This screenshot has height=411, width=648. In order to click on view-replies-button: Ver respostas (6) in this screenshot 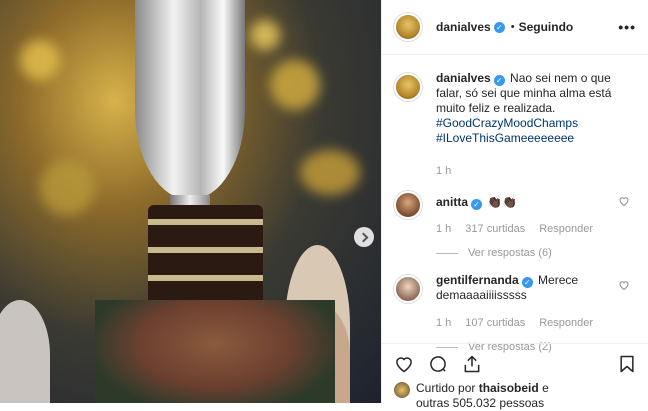, I will do `click(536, 253)`.